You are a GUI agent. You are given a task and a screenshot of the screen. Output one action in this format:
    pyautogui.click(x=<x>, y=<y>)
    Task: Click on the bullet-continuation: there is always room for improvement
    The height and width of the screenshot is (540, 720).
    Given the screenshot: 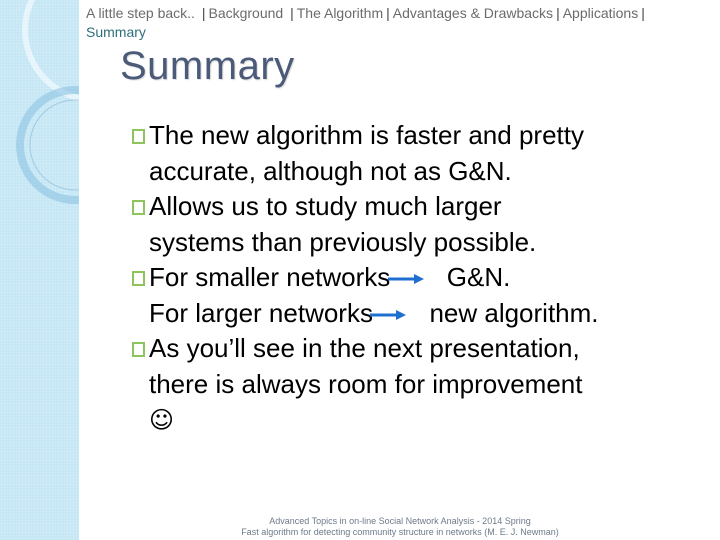 What is the action you would take?
    pyautogui.click(x=417, y=385)
    